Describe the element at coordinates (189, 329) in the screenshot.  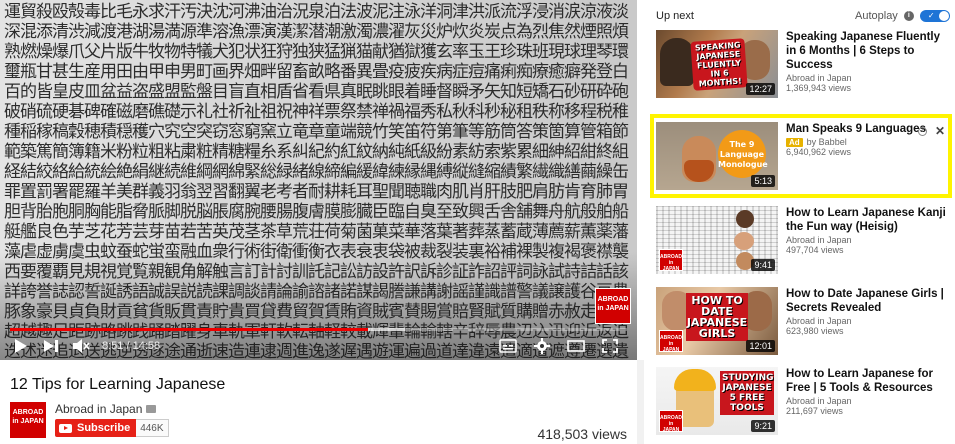
I see `progress-played` at that location.